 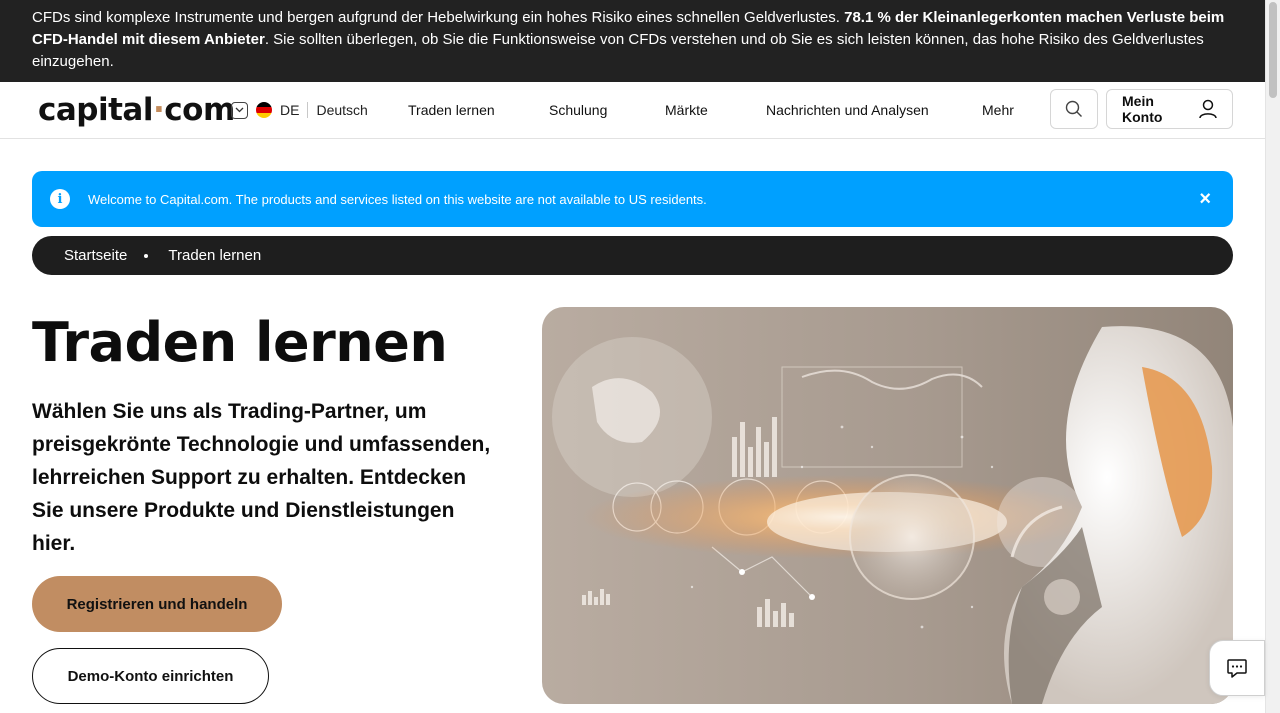 I want to click on language-code: DE, so click(x=290, y=110).